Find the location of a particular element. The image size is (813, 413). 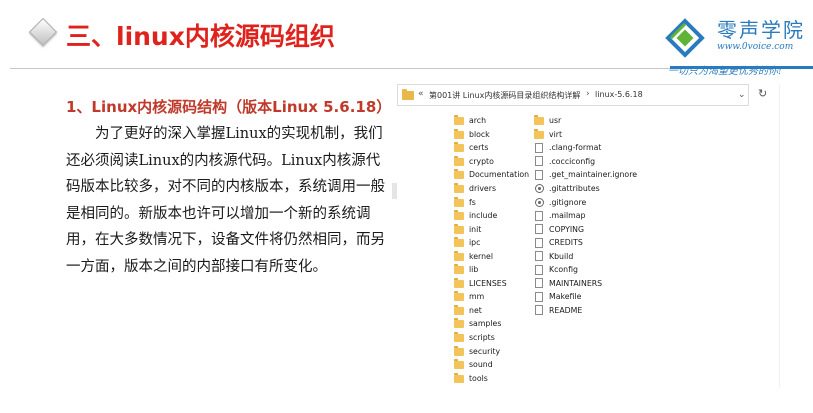

logo-name: 零声学院 is located at coordinates (761, 30).